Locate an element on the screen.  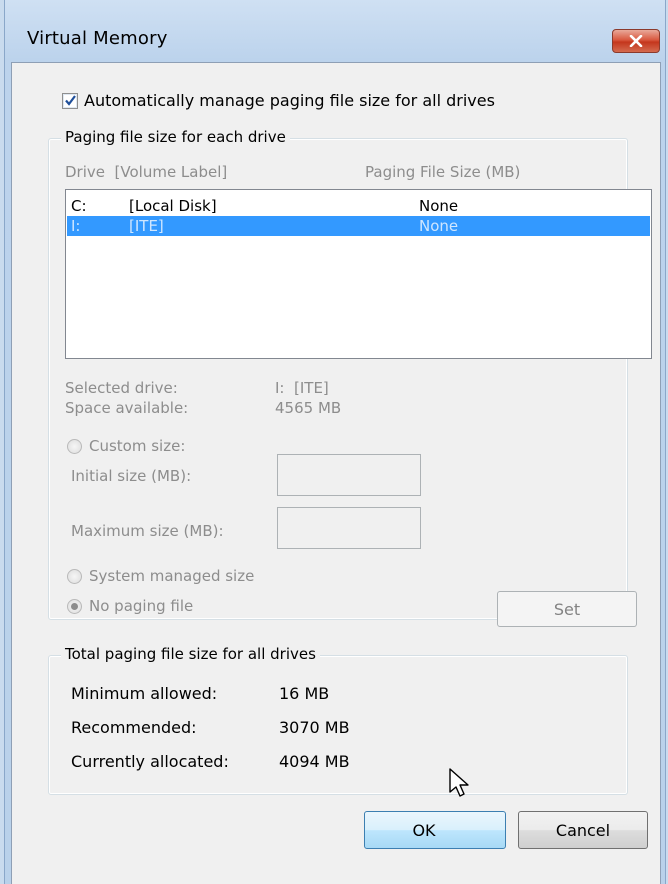
drive-letter: C: is located at coordinates (79, 206).